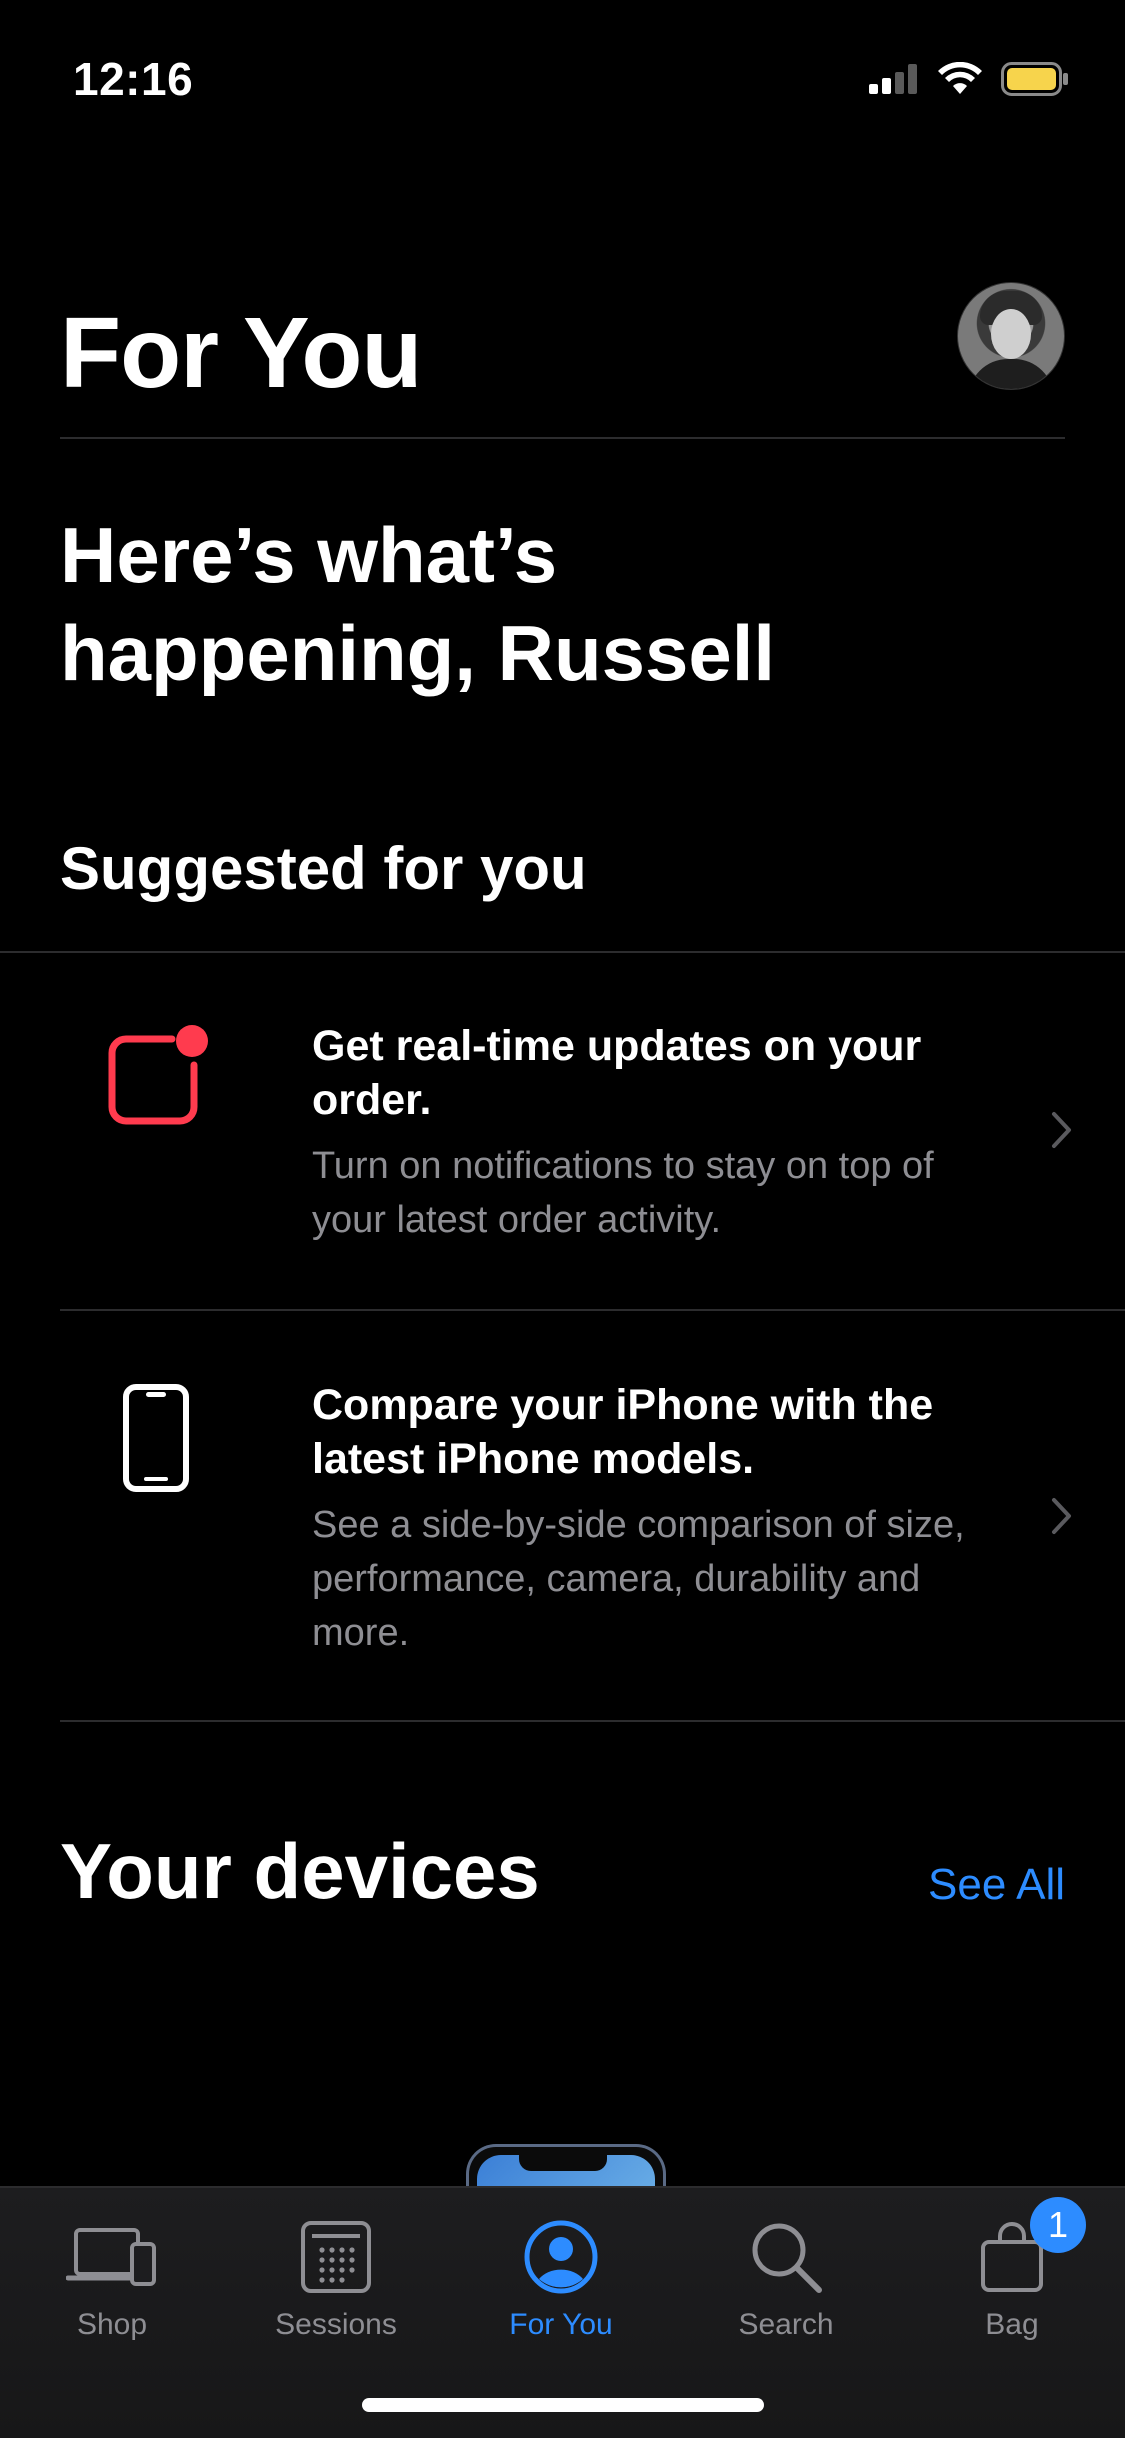 This screenshot has width=1125, height=2438. I want to click on wifi-icon, so click(960, 78).